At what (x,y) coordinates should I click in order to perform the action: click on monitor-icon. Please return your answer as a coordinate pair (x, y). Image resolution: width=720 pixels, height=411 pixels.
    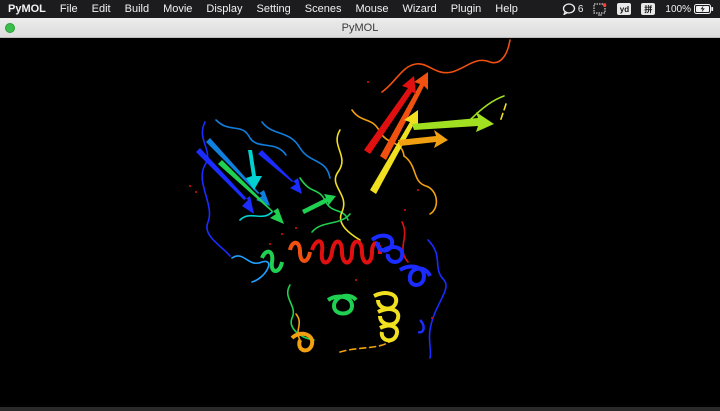
    Looking at the image, I should click on (600, 9).